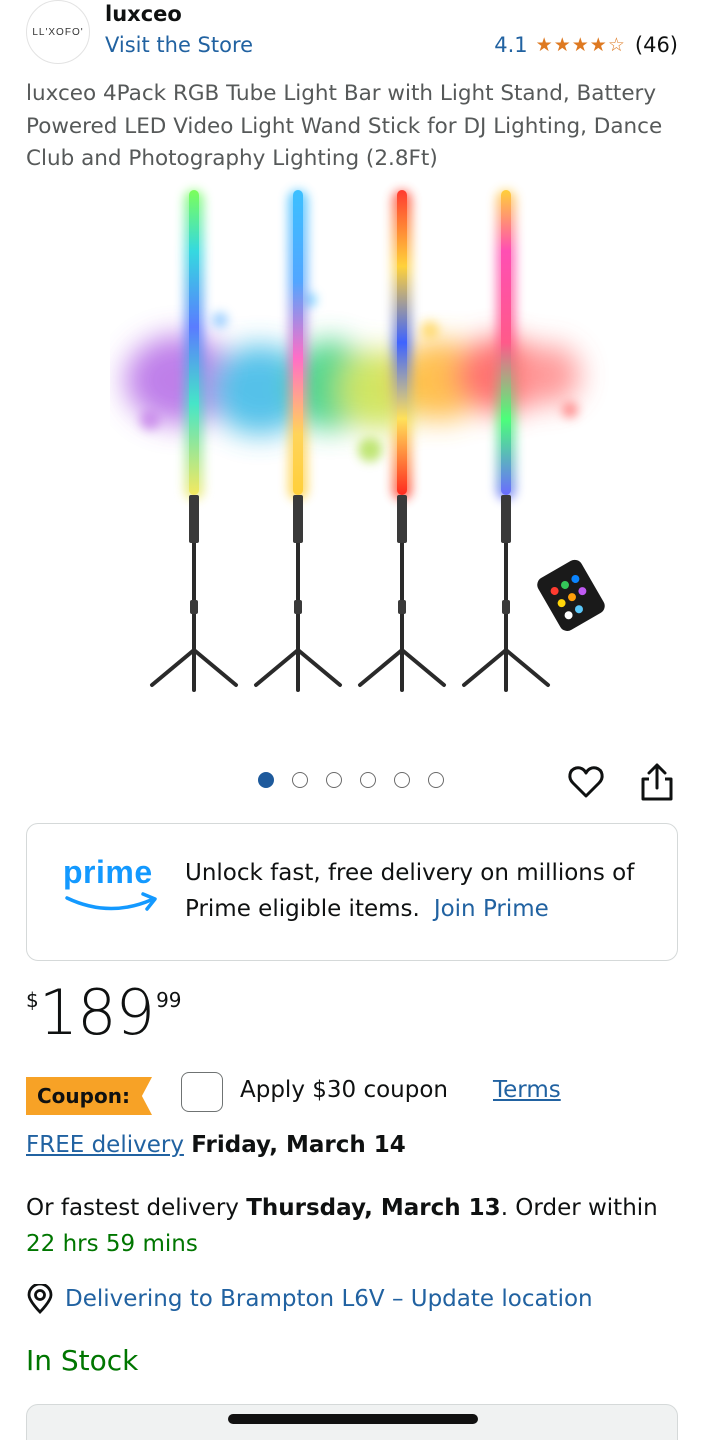 This screenshot has height=1440, width=705. I want to click on price-symbol: $, so click(32, 1000).